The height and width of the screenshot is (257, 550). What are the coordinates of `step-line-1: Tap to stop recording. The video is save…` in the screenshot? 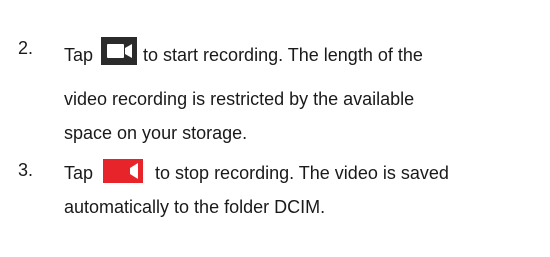 It's located at (256, 171).